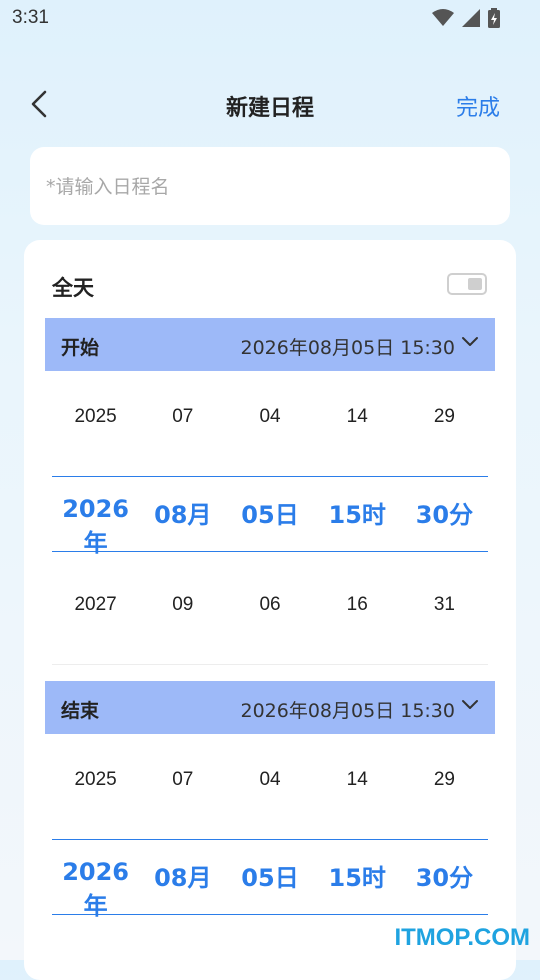 This screenshot has height=980, width=540. I want to click on year-option: 2027, so click(95, 605).